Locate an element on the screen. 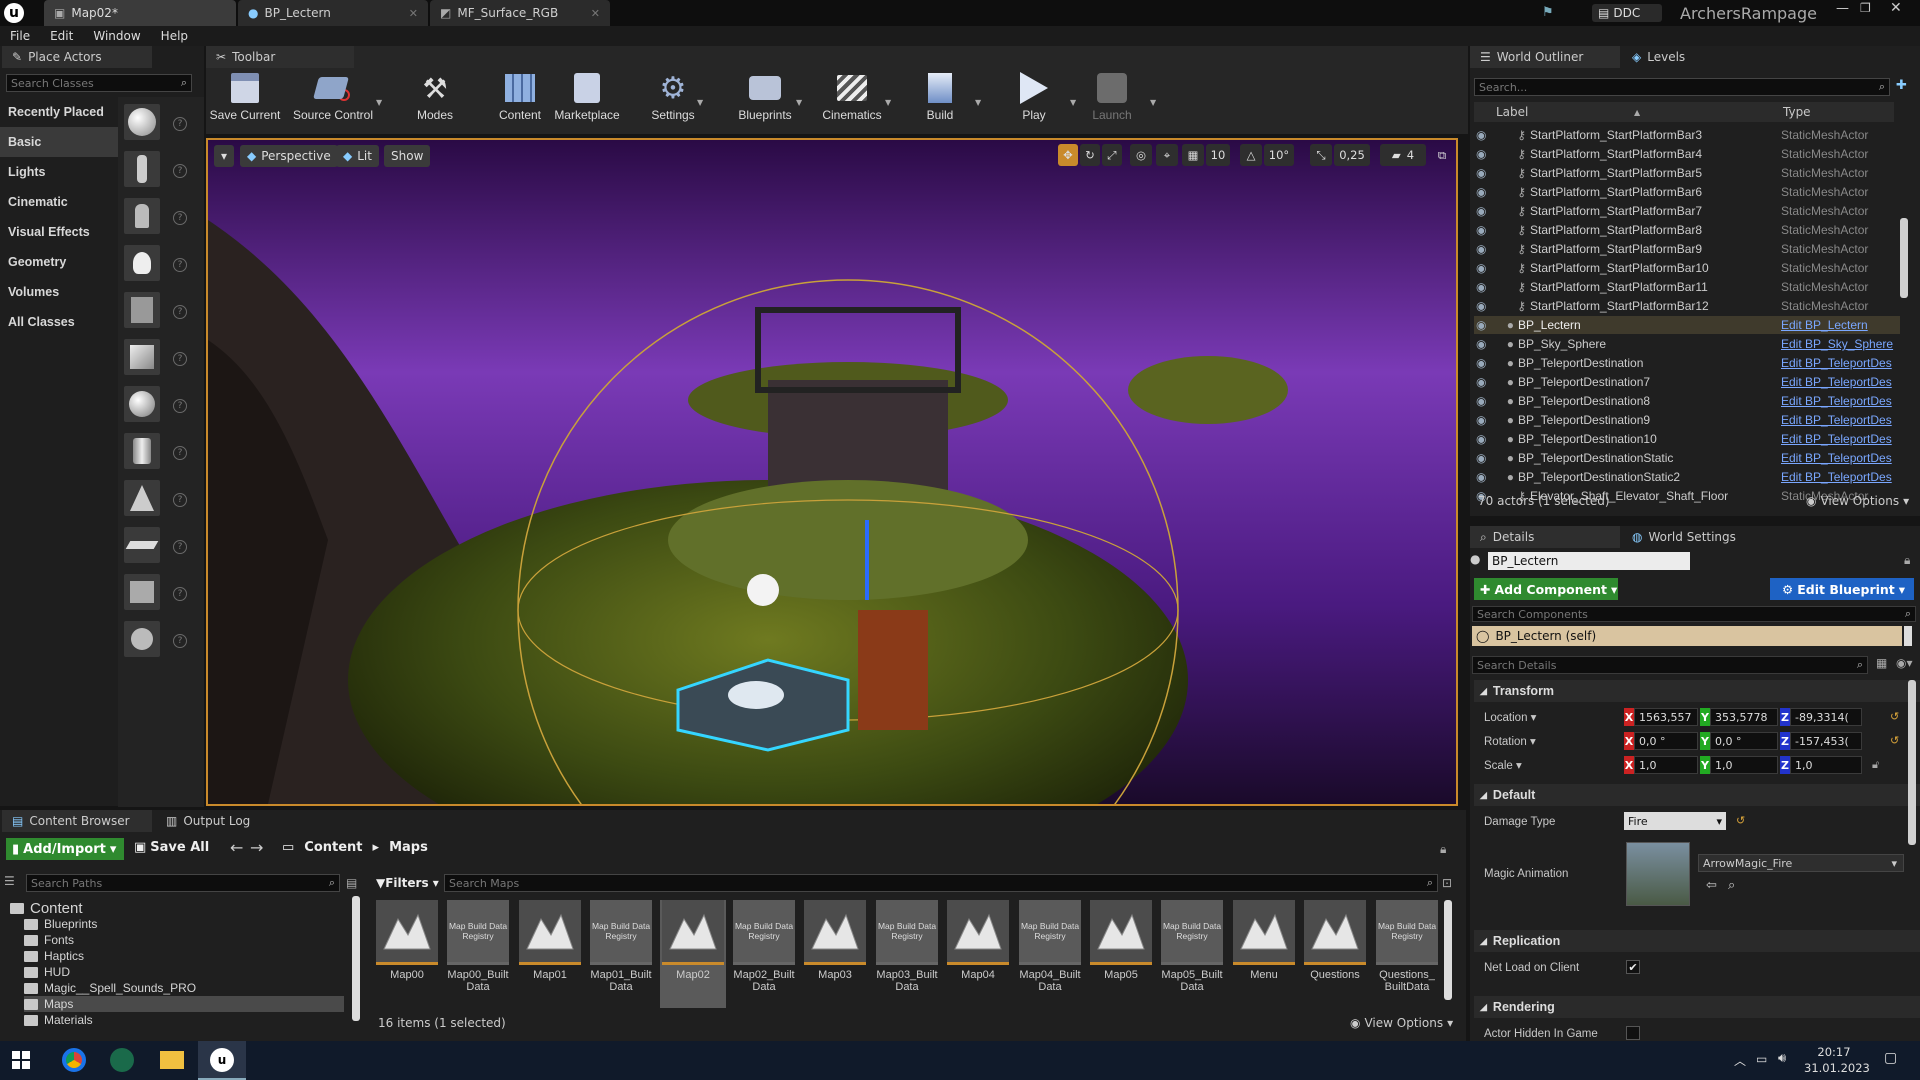  taskbar-clock: 20:17 31.01.2023 is located at coordinates (1837, 1060).